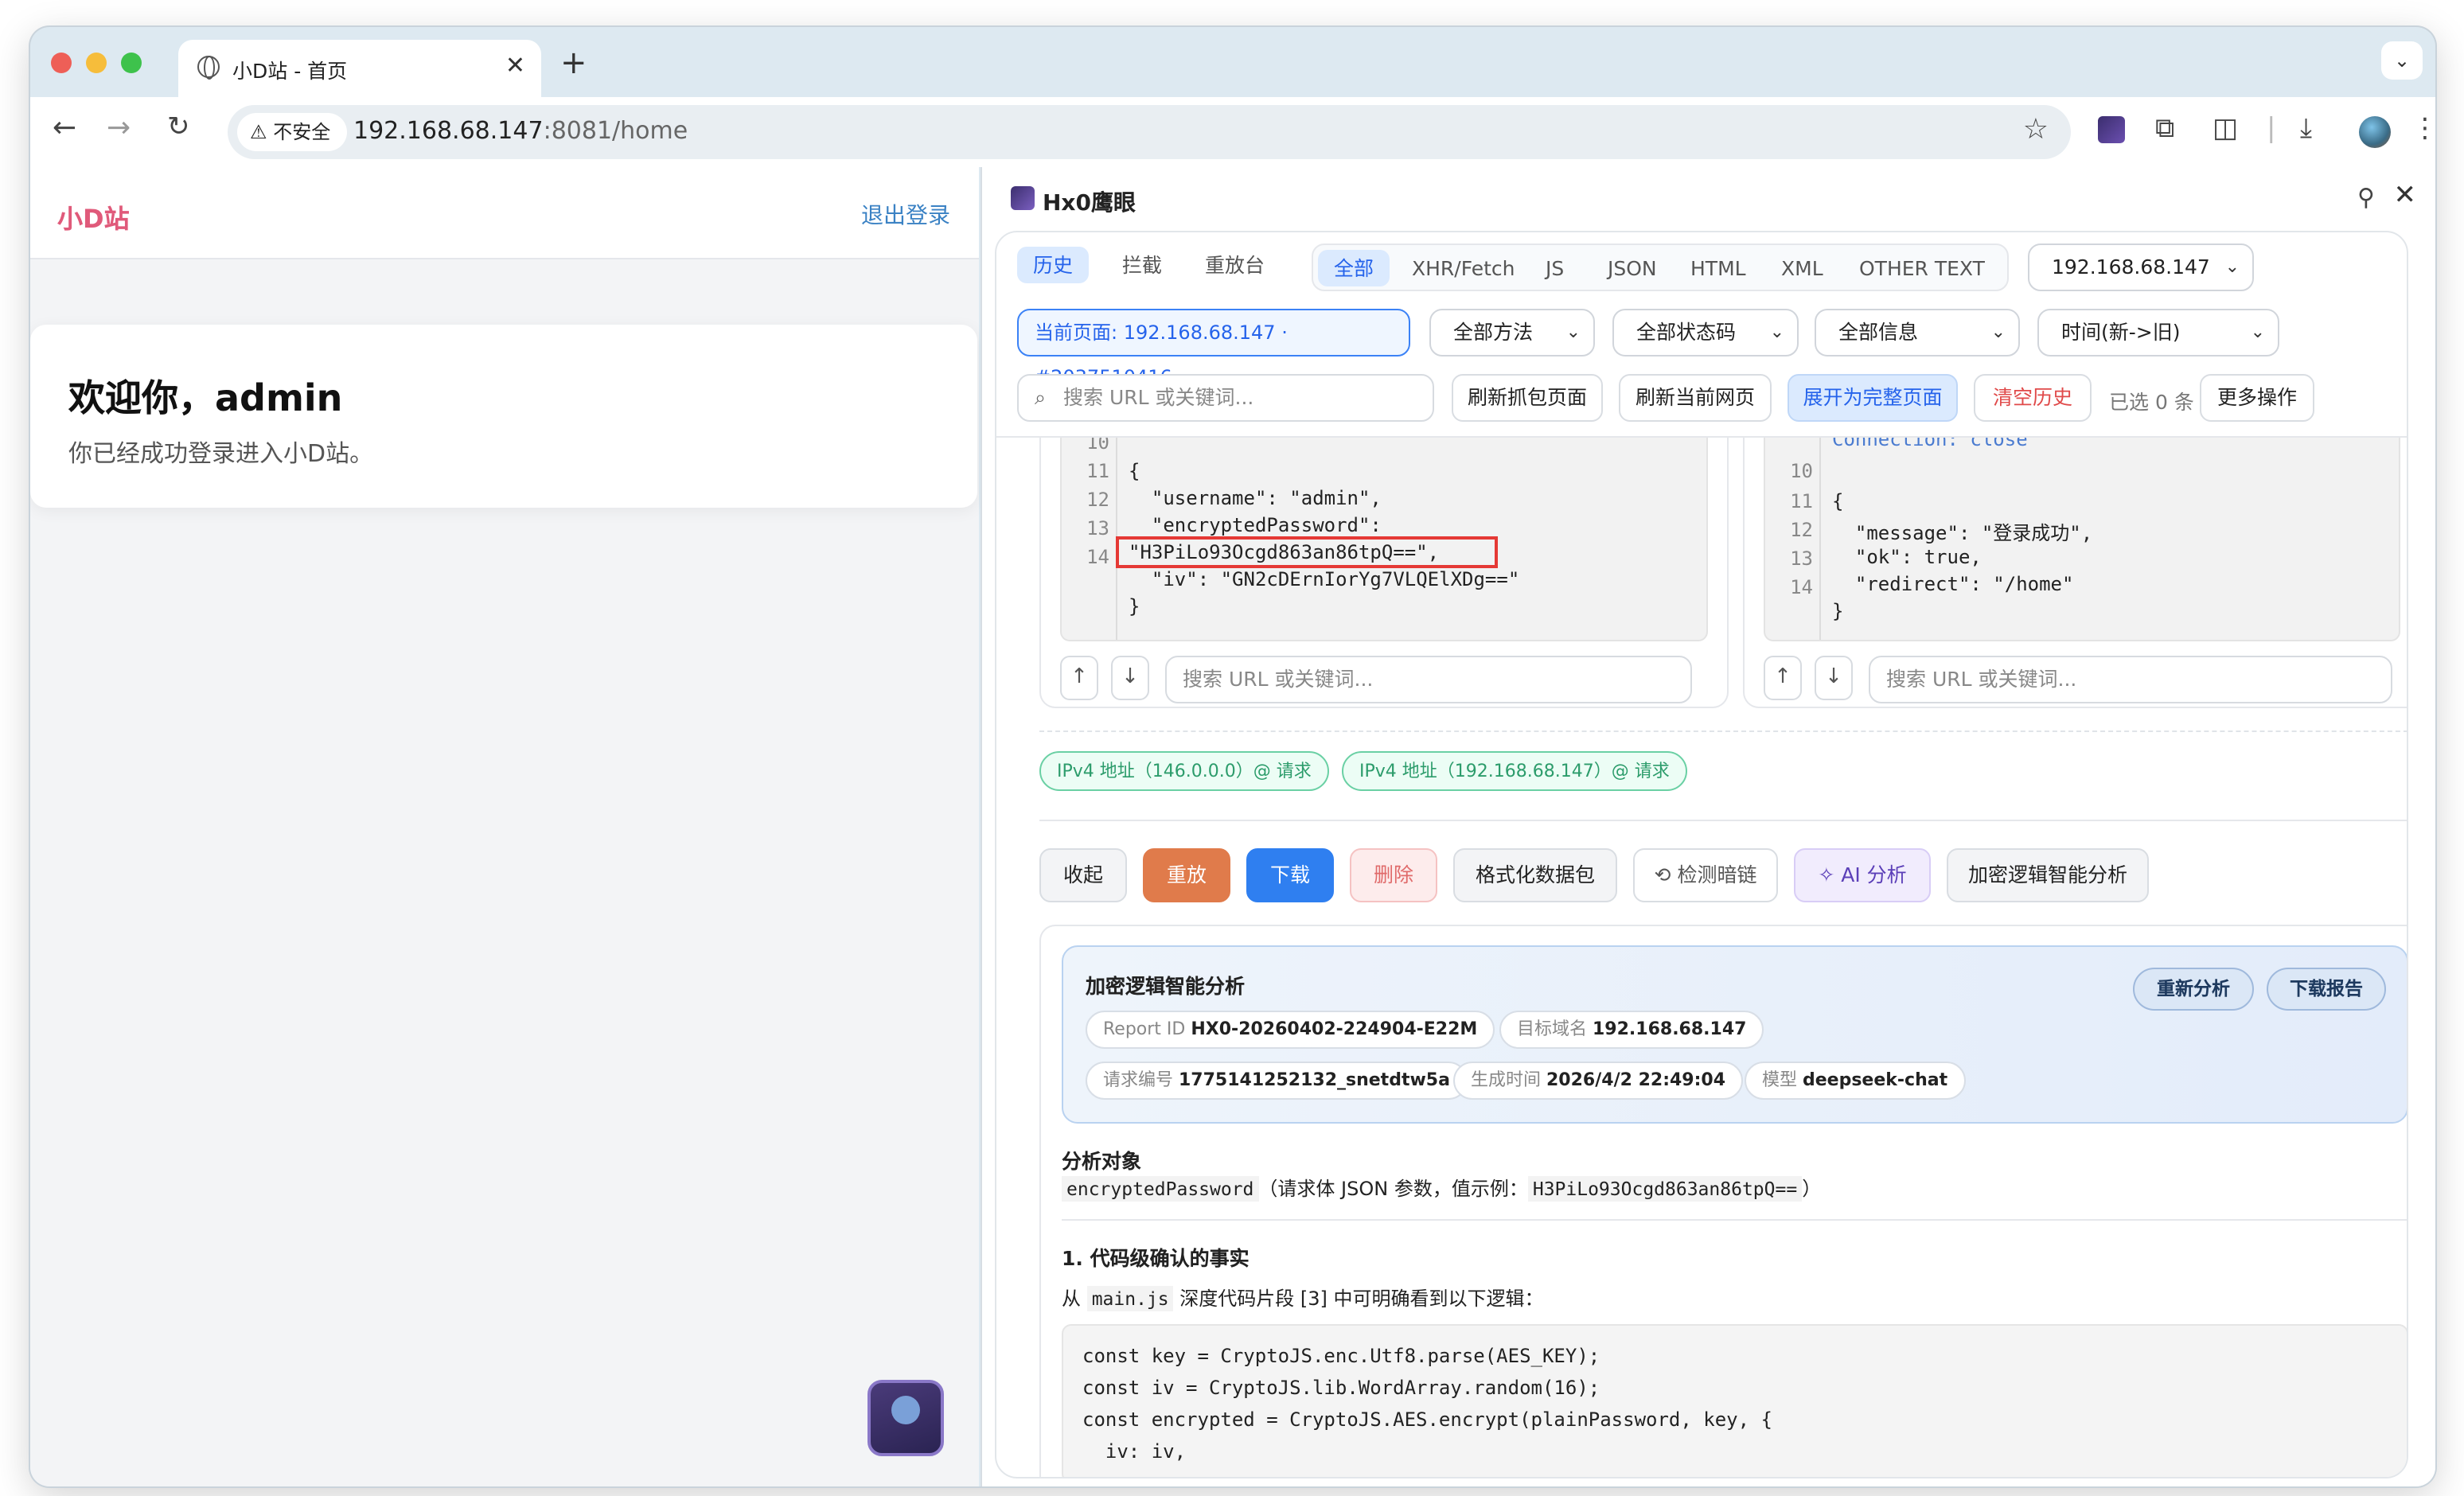 This screenshot has height=1496, width=2464. What do you see at coordinates (515, 65) in the screenshot?
I see `tab-close-icon: ✕` at bounding box center [515, 65].